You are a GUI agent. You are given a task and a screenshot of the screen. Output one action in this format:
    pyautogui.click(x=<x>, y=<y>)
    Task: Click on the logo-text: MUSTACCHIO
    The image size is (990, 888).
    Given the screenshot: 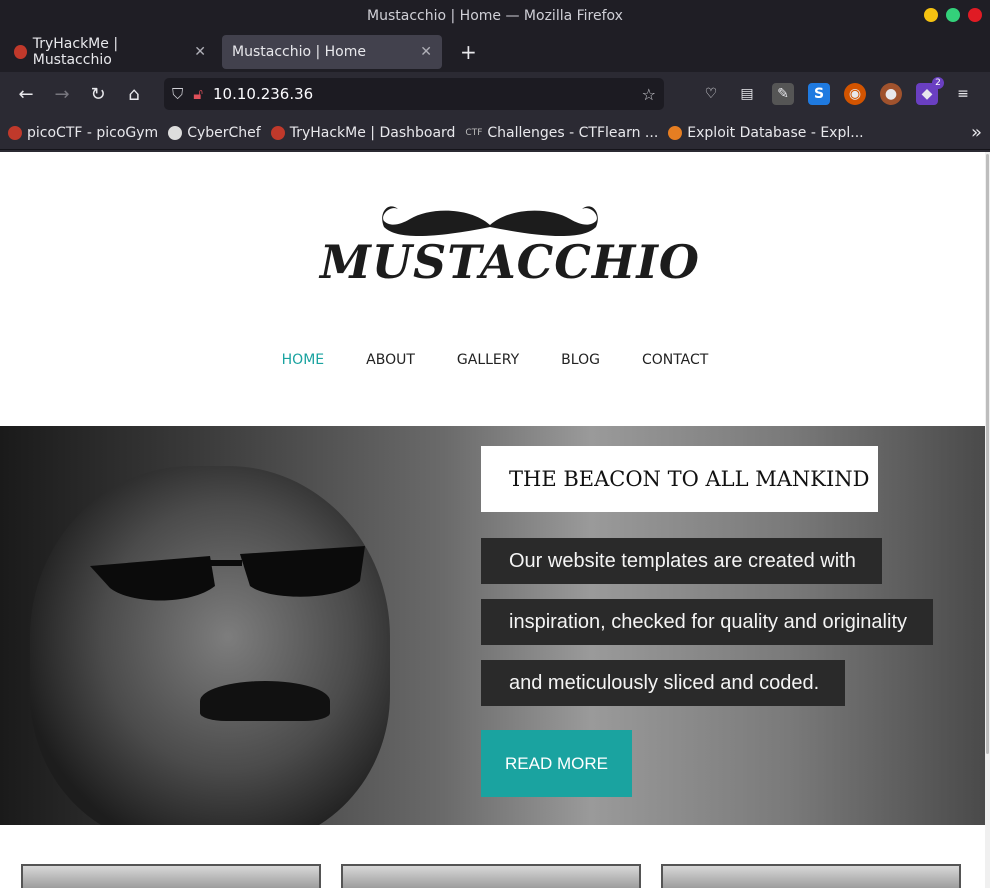 What is the action you would take?
    pyautogui.click(x=510, y=262)
    